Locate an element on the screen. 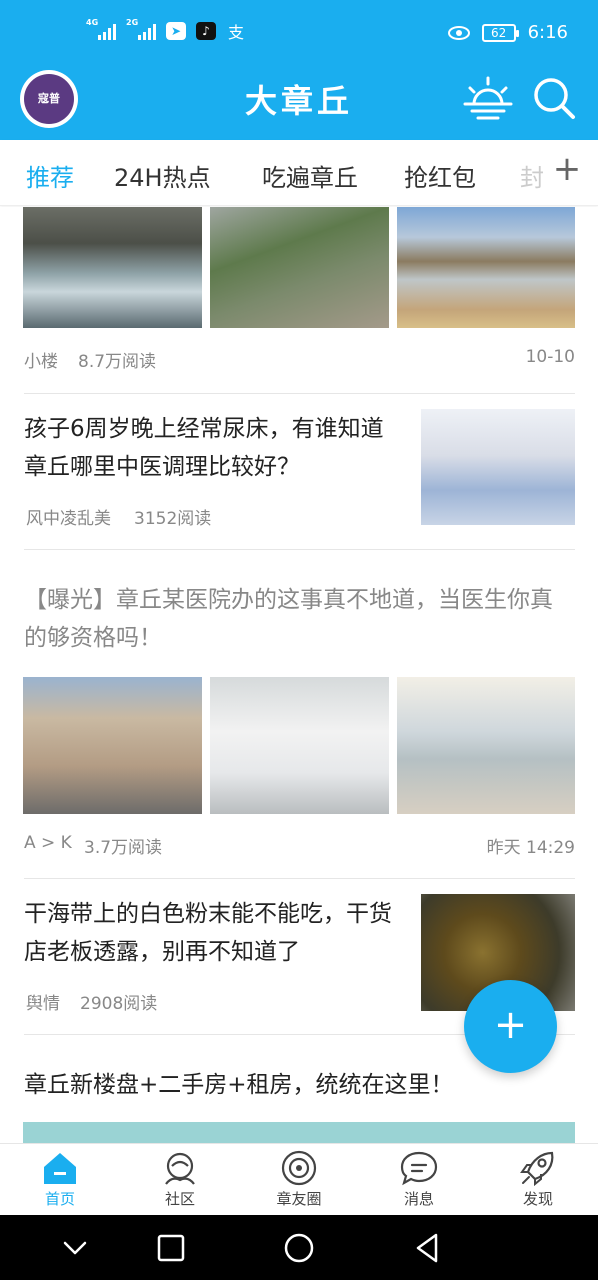 The height and width of the screenshot is (1280, 598). news-title: 孩子6周岁晚上经常尿床，有谁知道章丘哪里中医调理比较好？ is located at coordinates (210, 448).